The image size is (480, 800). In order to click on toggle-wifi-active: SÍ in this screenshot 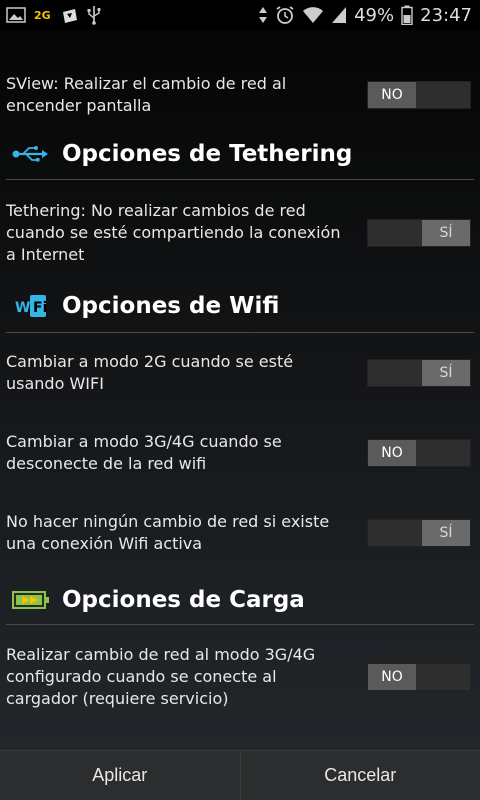, I will do `click(419, 533)`.